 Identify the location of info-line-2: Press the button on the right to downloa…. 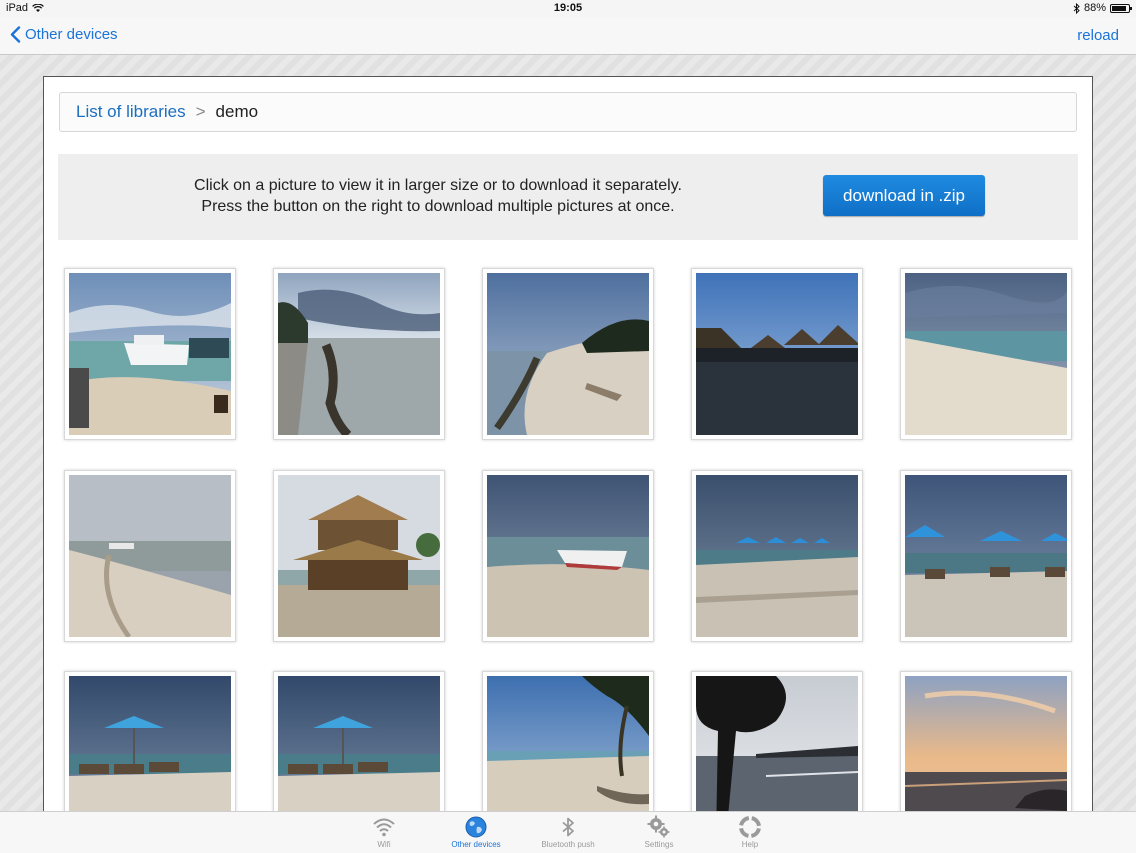
(438, 206).